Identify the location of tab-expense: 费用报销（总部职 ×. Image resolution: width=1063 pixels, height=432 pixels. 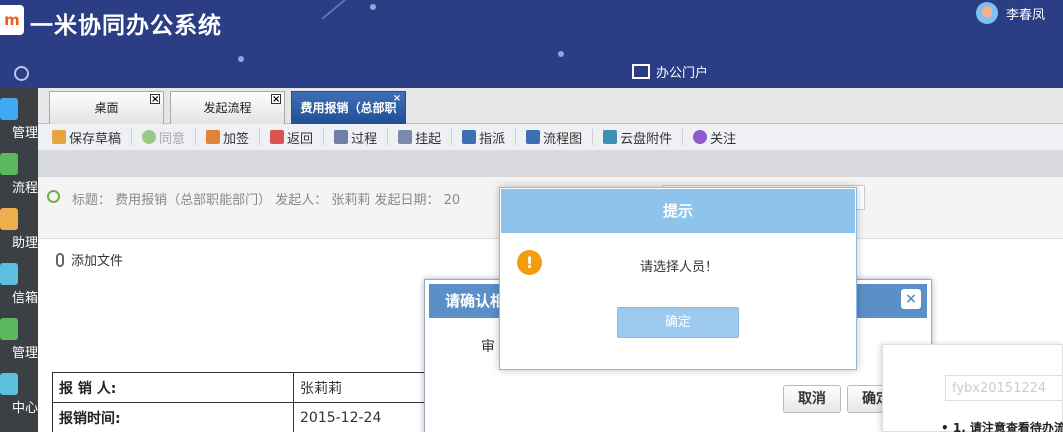
(348, 107).